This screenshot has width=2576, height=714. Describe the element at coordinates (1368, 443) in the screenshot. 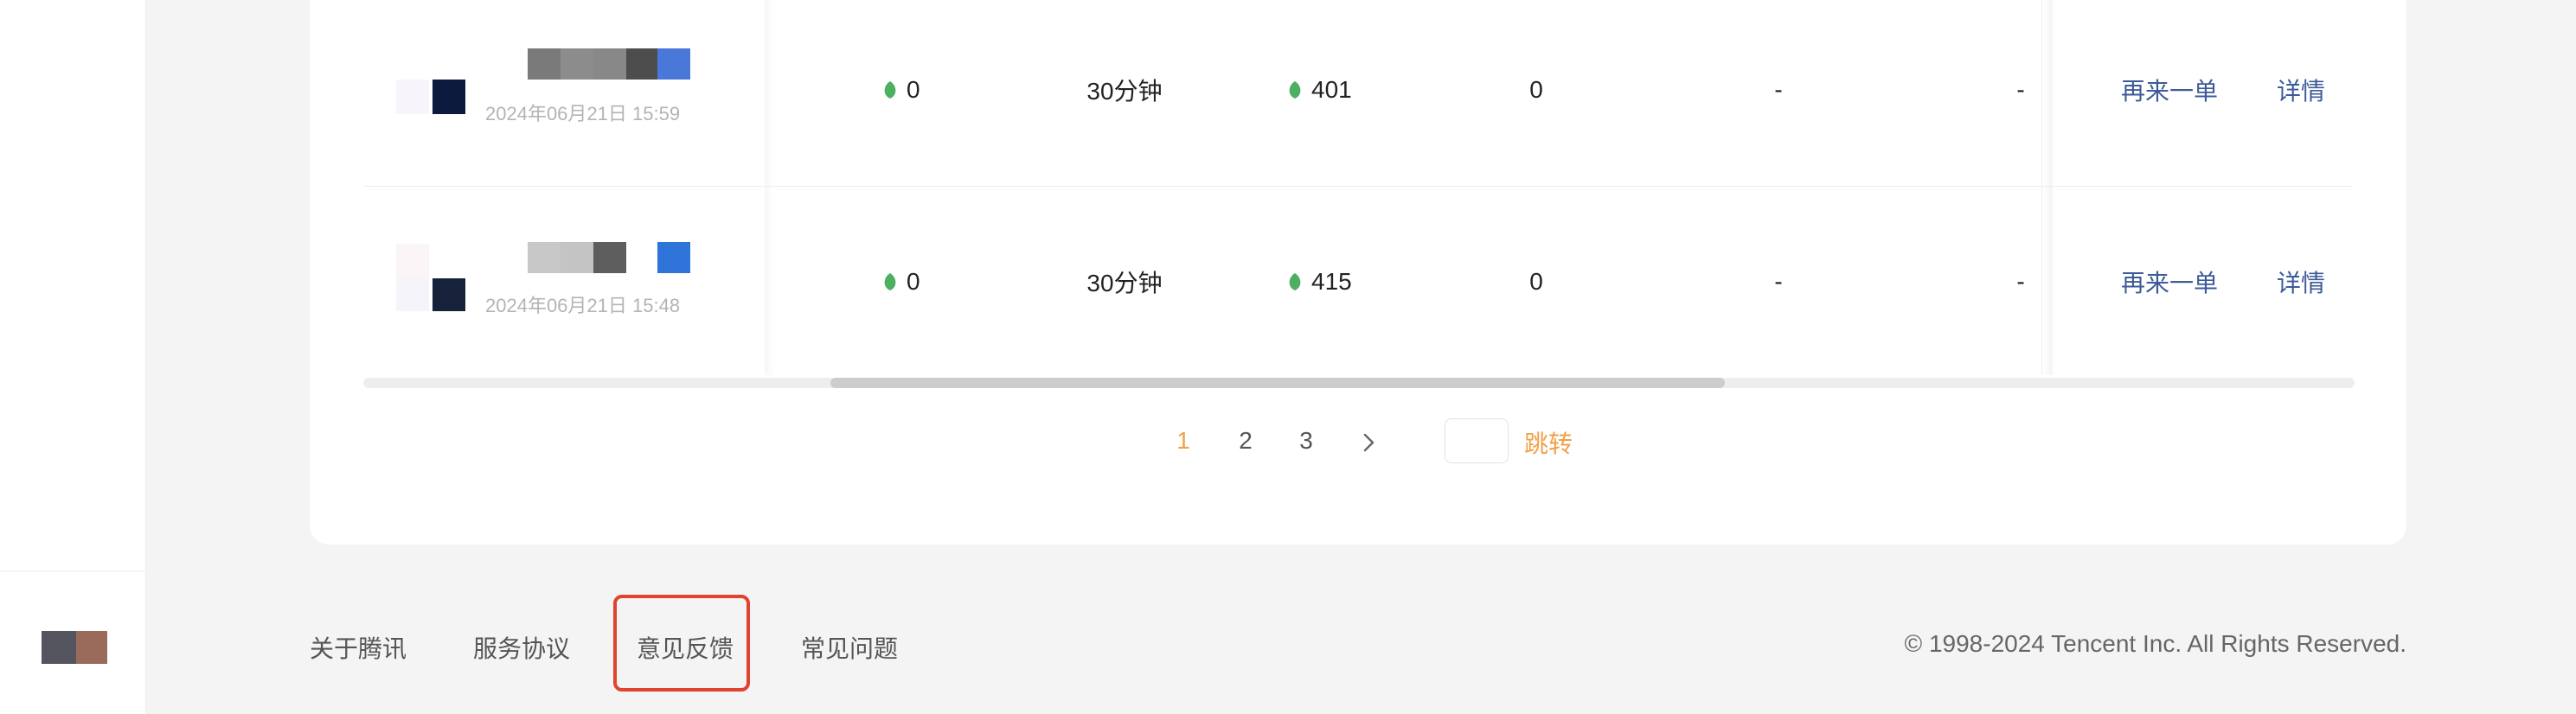

I see `chevron-right-icon` at that location.